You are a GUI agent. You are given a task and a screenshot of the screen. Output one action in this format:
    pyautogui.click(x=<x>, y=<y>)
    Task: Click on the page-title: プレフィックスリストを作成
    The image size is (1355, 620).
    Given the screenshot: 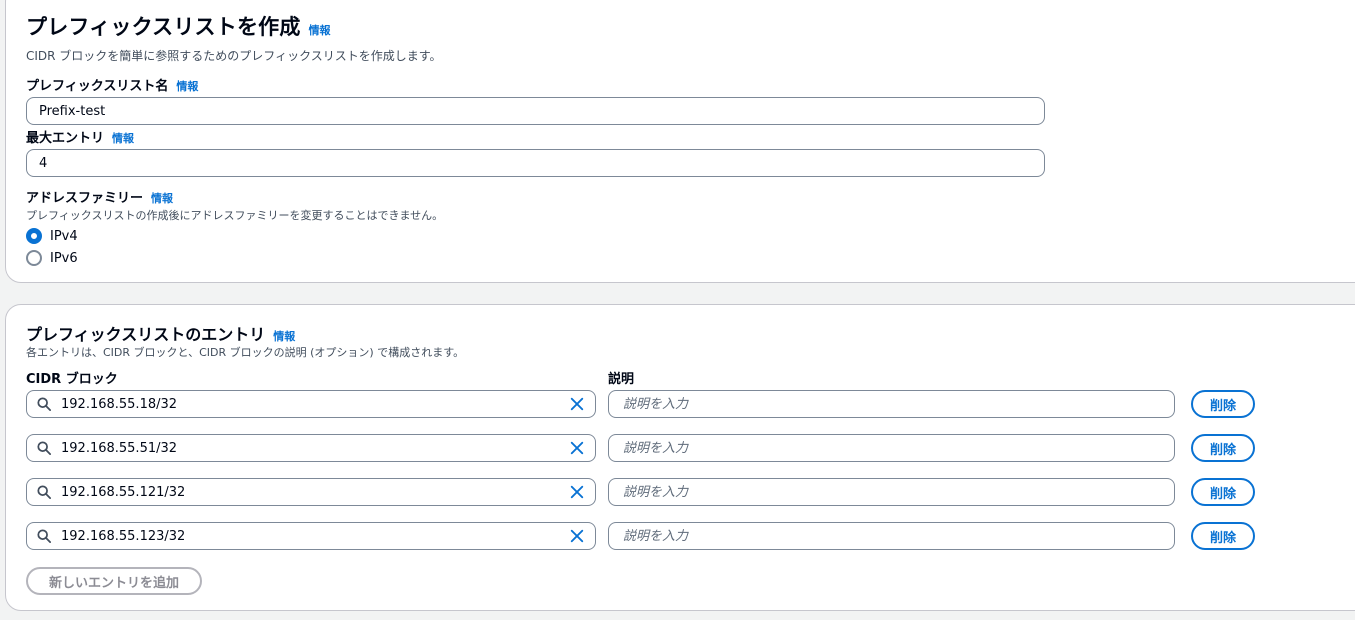 What is the action you would take?
    pyautogui.click(x=163, y=27)
    